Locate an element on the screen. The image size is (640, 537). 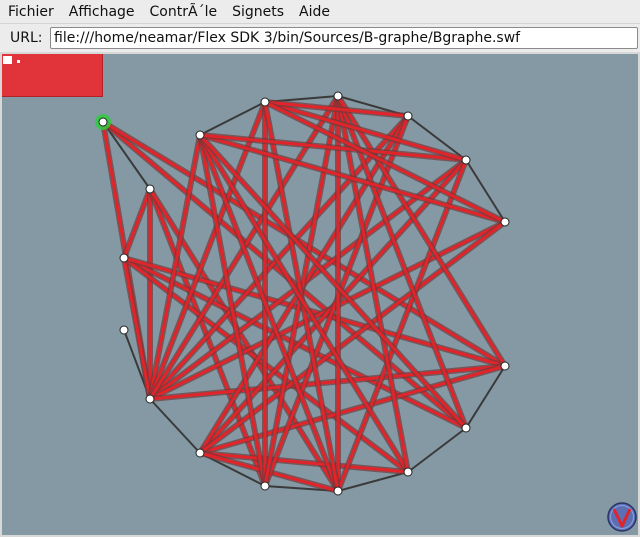
menu-fichier: Fichier is located at coordinates (30, 12).